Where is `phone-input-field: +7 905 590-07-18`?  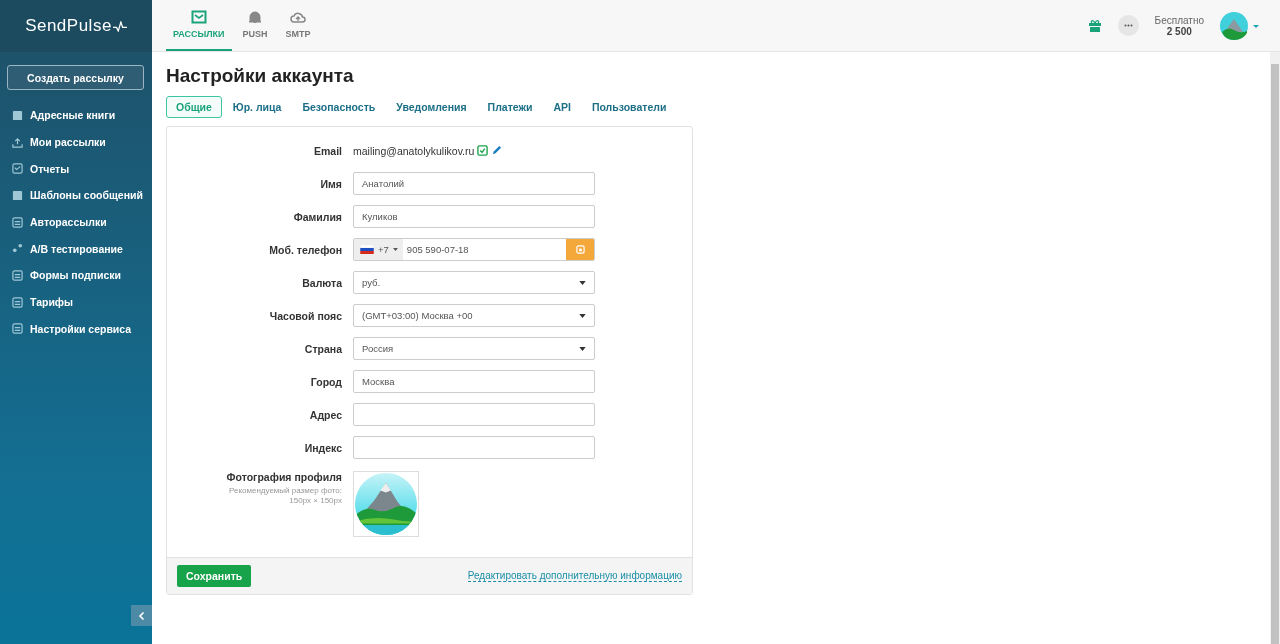
phone-input-field: +7 905 590-07-18 is located at coordinates (474, 249).